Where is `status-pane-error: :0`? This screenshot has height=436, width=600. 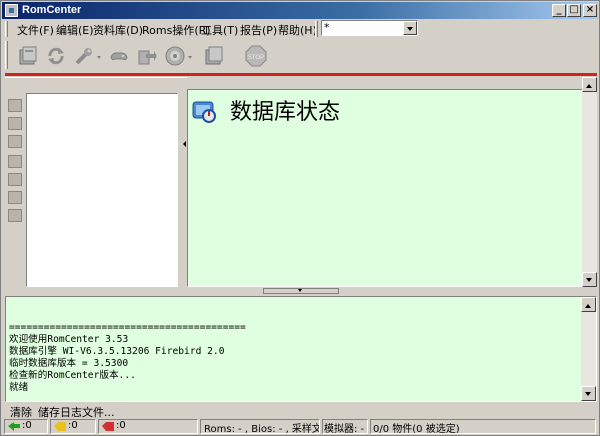 status-pane-error: :0 is located at coordinates (148, 426).